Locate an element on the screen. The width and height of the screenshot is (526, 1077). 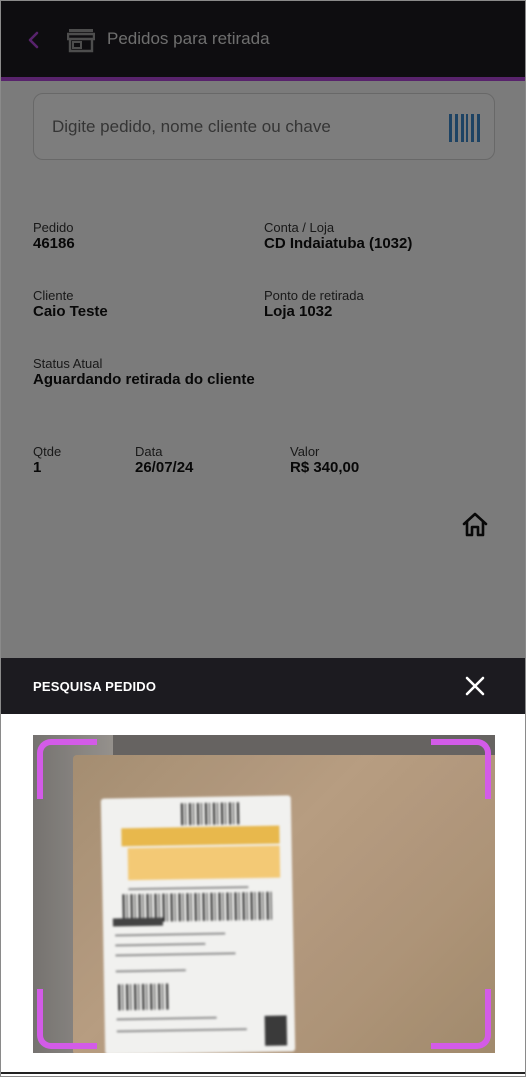
ponto-retirada-value: Loja 1032 is located at coordinates (298, 311).